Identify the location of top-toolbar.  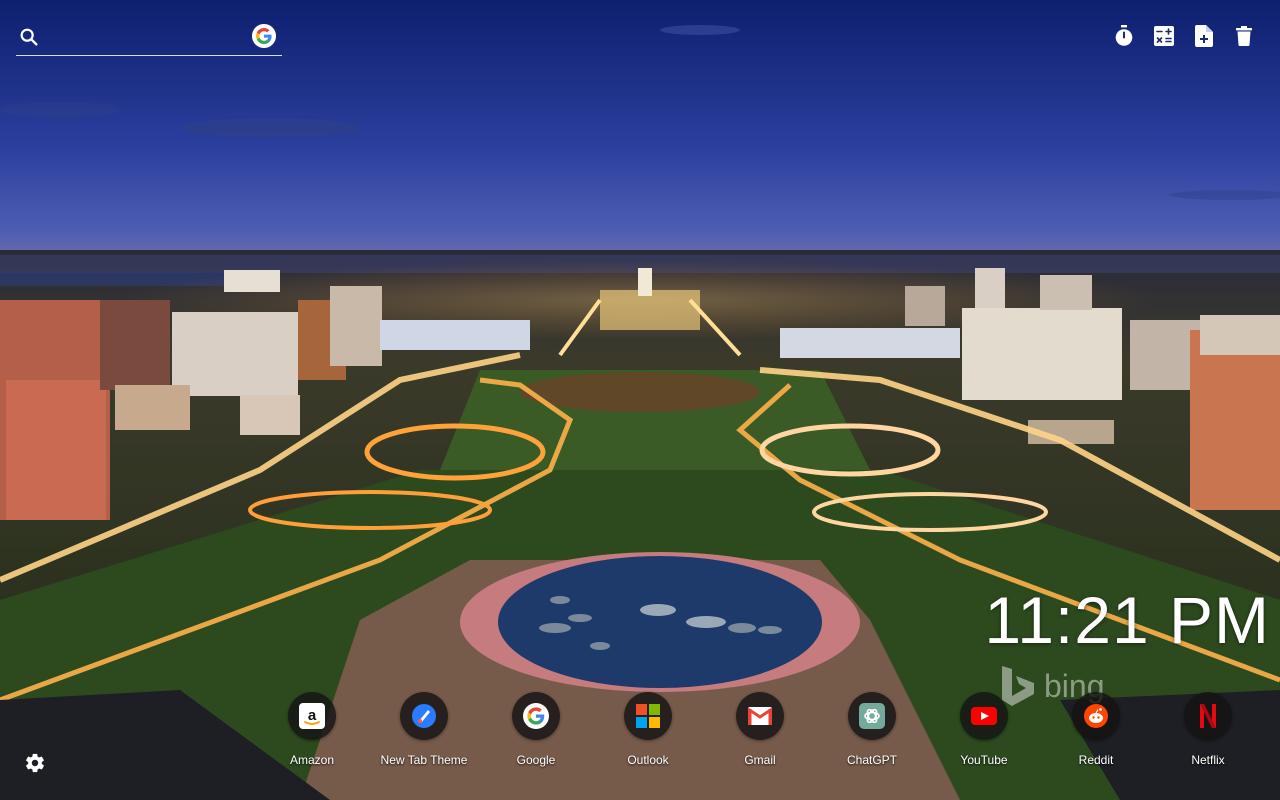
(1184, 36).